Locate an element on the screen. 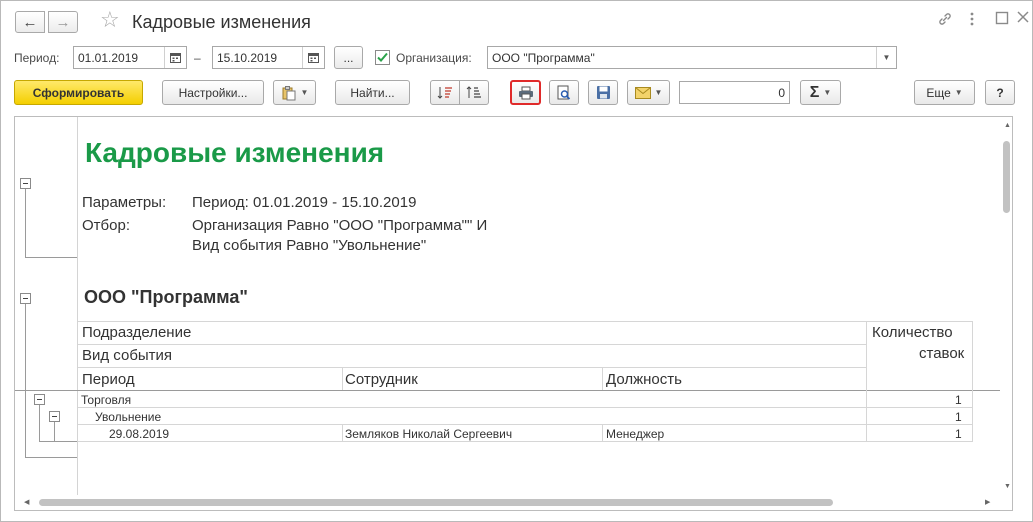  header-employee: Сотрудник is located at coordinates (381, 379).